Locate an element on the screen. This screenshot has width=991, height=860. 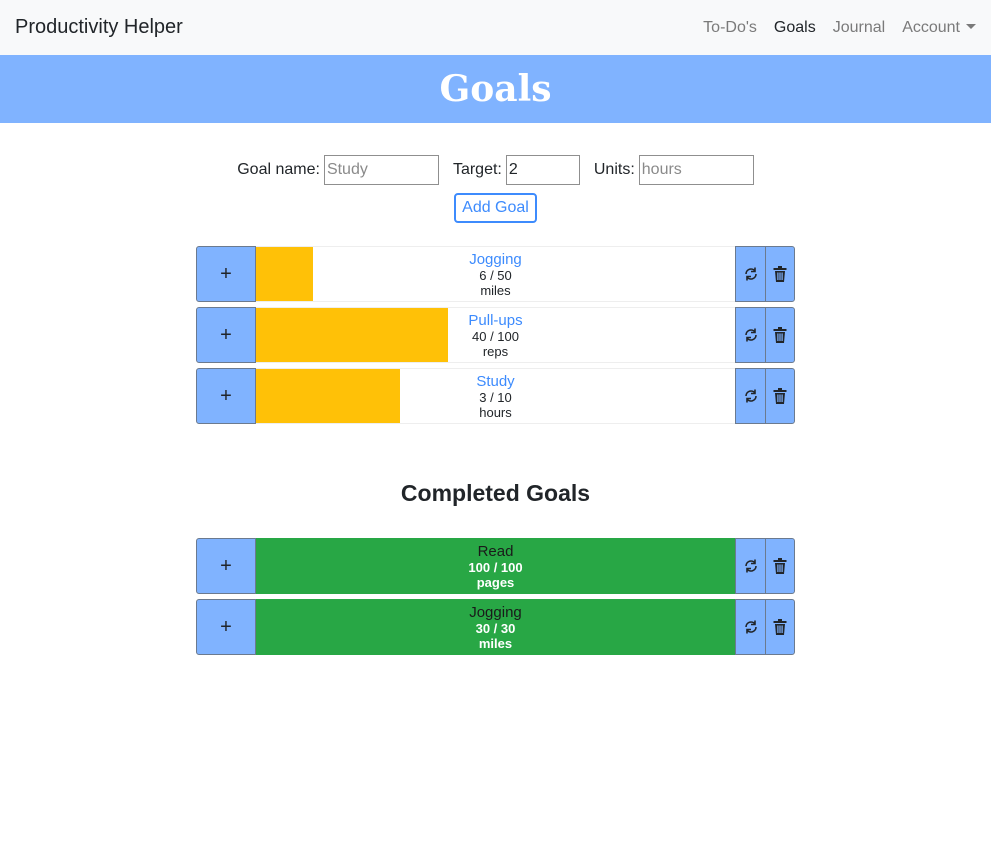
nav-links: To-Do's Goals Journal Account is located at coordinates (839, 28).